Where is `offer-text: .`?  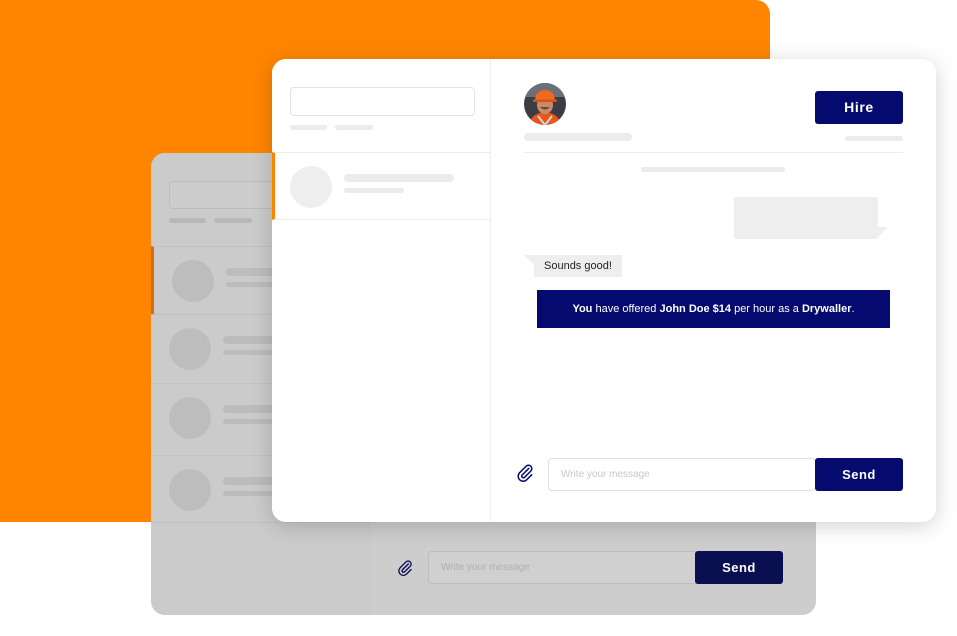 offer-text: . is located at coordinates (853, 309).